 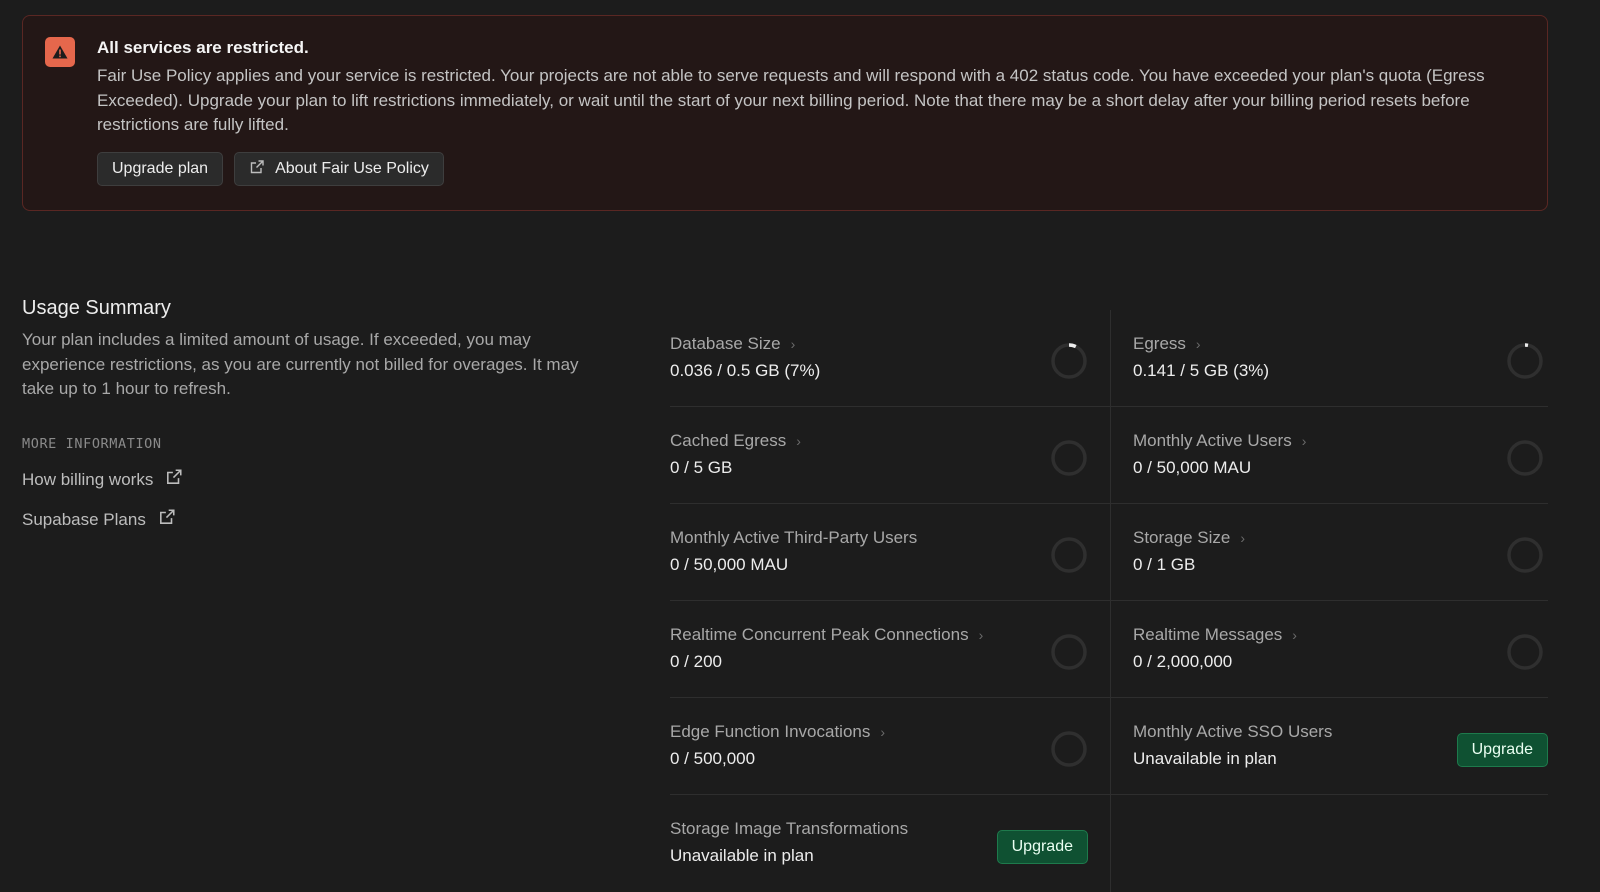 What do you see at coordinates (88, 479) in the screenshot?
I see `how-billing-works-label: How billing works` at bounding box center [88, 479].